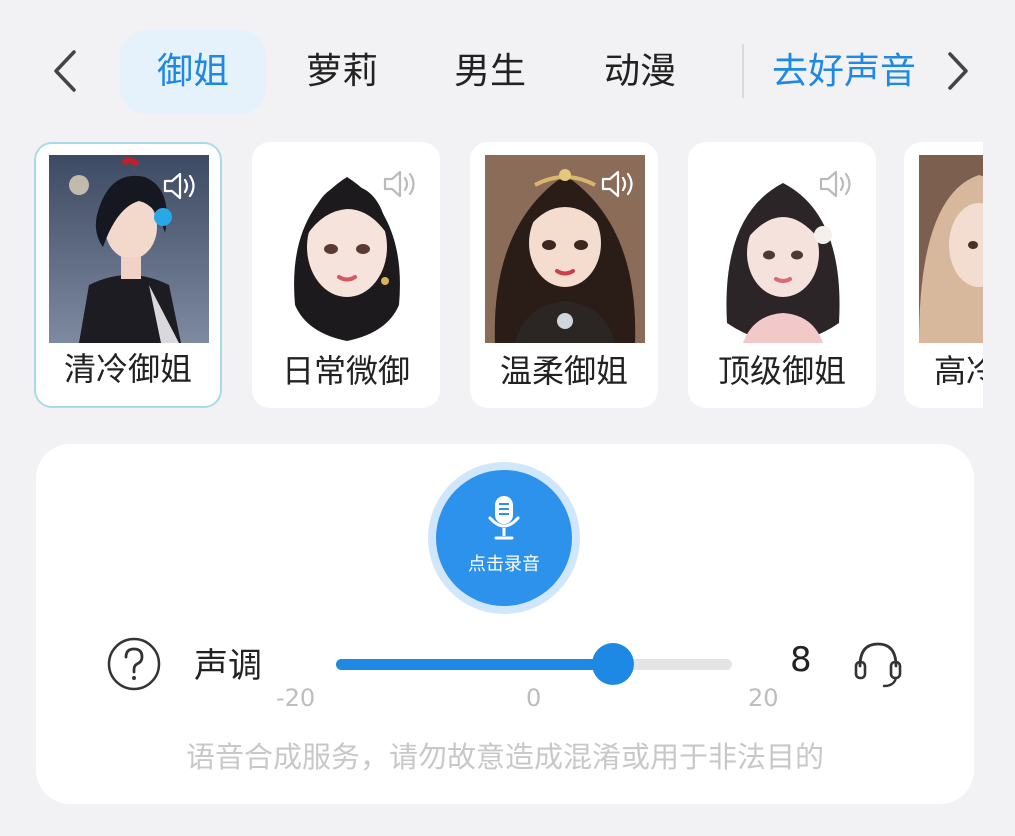  What do you see at coordinates (951, 249) in the screenshot?
I see `voice-avatar` at bounding box center [951, 249].